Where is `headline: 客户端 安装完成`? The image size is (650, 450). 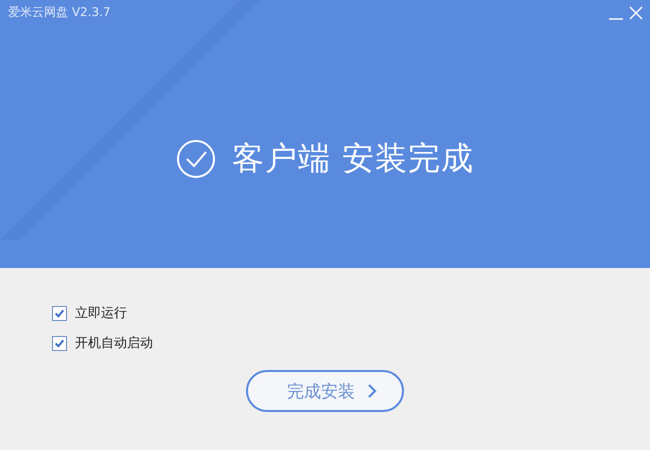
headline: 客户端 安装完成 is located at coordinates (353, 158).